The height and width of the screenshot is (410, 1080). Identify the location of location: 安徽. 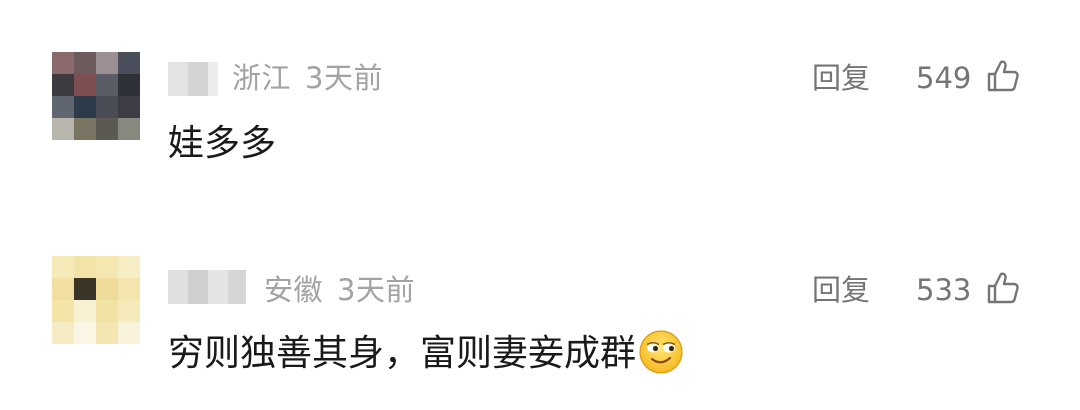
(294, 290).